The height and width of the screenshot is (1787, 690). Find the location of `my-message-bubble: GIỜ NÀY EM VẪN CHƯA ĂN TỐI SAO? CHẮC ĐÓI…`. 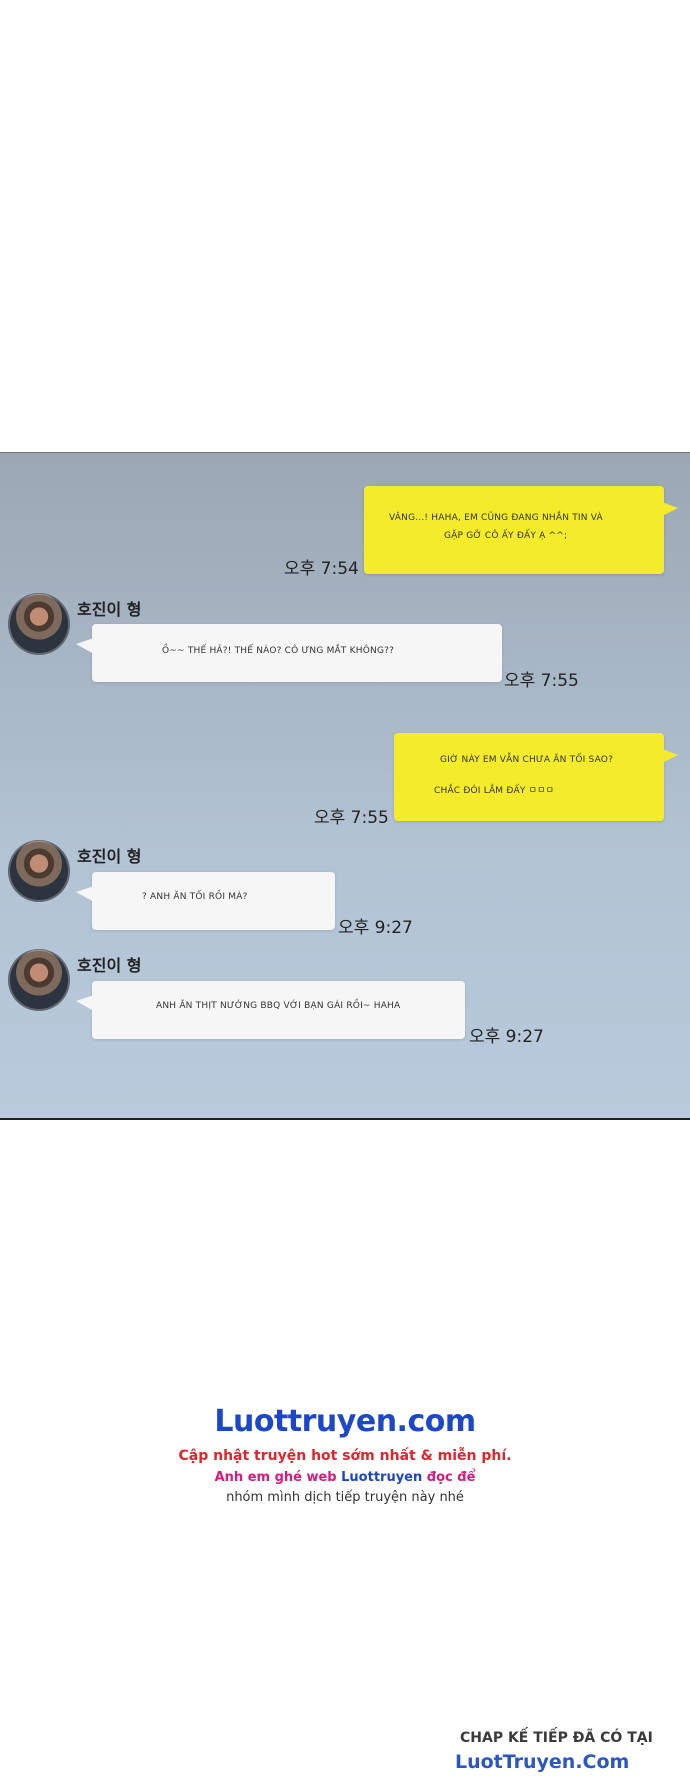

my-message-bubble: GIỜ NÀY EM VẪN CHƯA ĂN TỐI SAO? CHẮC ĐÓI… is located at coordinates (536, 777).